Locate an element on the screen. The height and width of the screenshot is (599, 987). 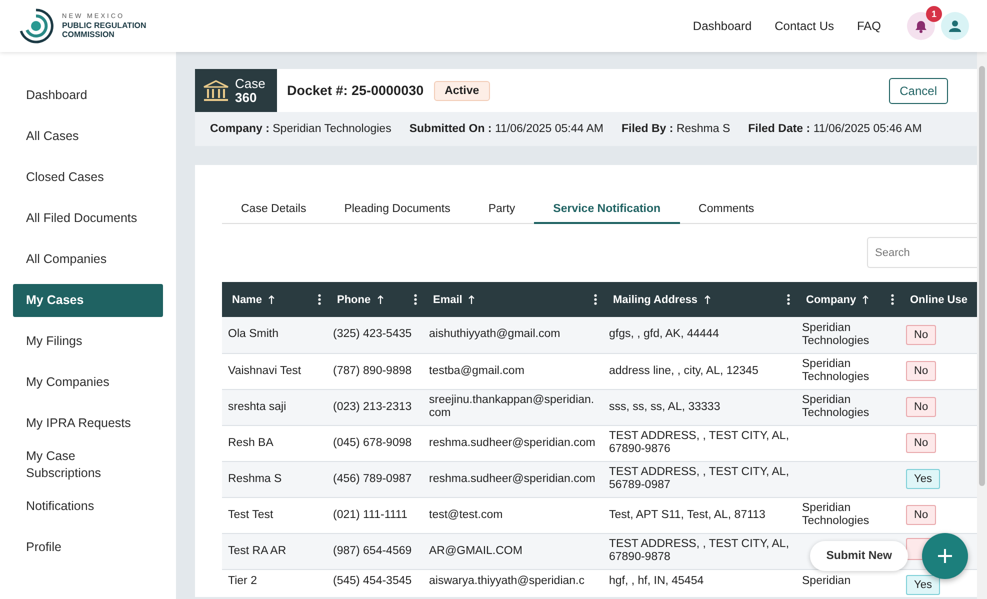
sidebar-item: All Cases is located at coordinates (88, 136).